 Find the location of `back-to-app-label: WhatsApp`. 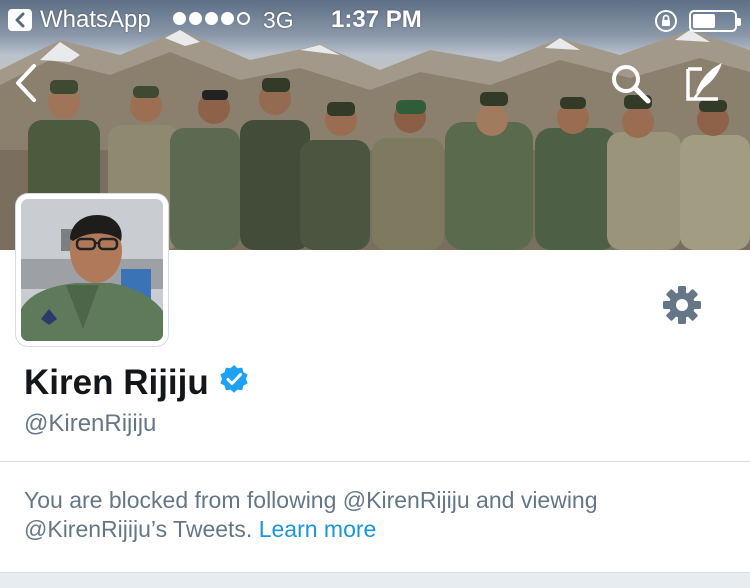

back-to-app-label: WhatsApp is located at coordinates (95, 20).